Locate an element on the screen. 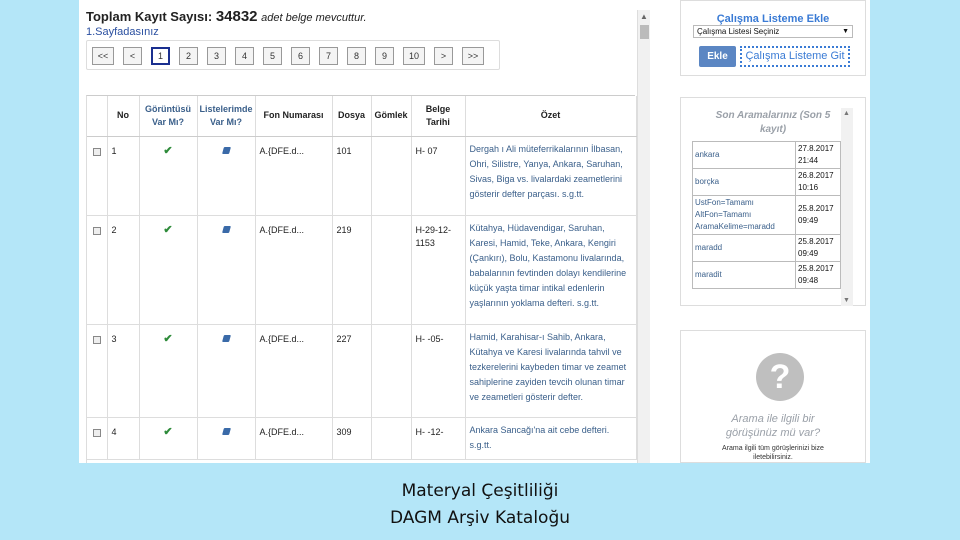  recent-item: maradit 25.8.2017 09:48 is located at coordinates (766, 275).